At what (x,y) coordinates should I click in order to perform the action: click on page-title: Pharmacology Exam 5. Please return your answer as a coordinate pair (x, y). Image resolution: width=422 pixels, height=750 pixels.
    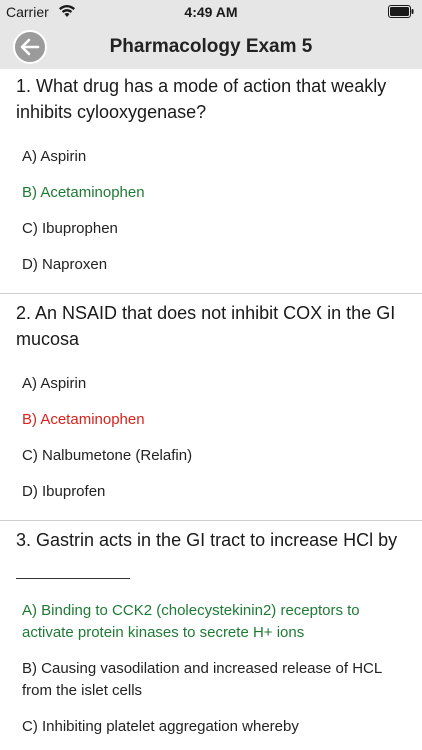
    Looking at the image, I should click on (211, 46).